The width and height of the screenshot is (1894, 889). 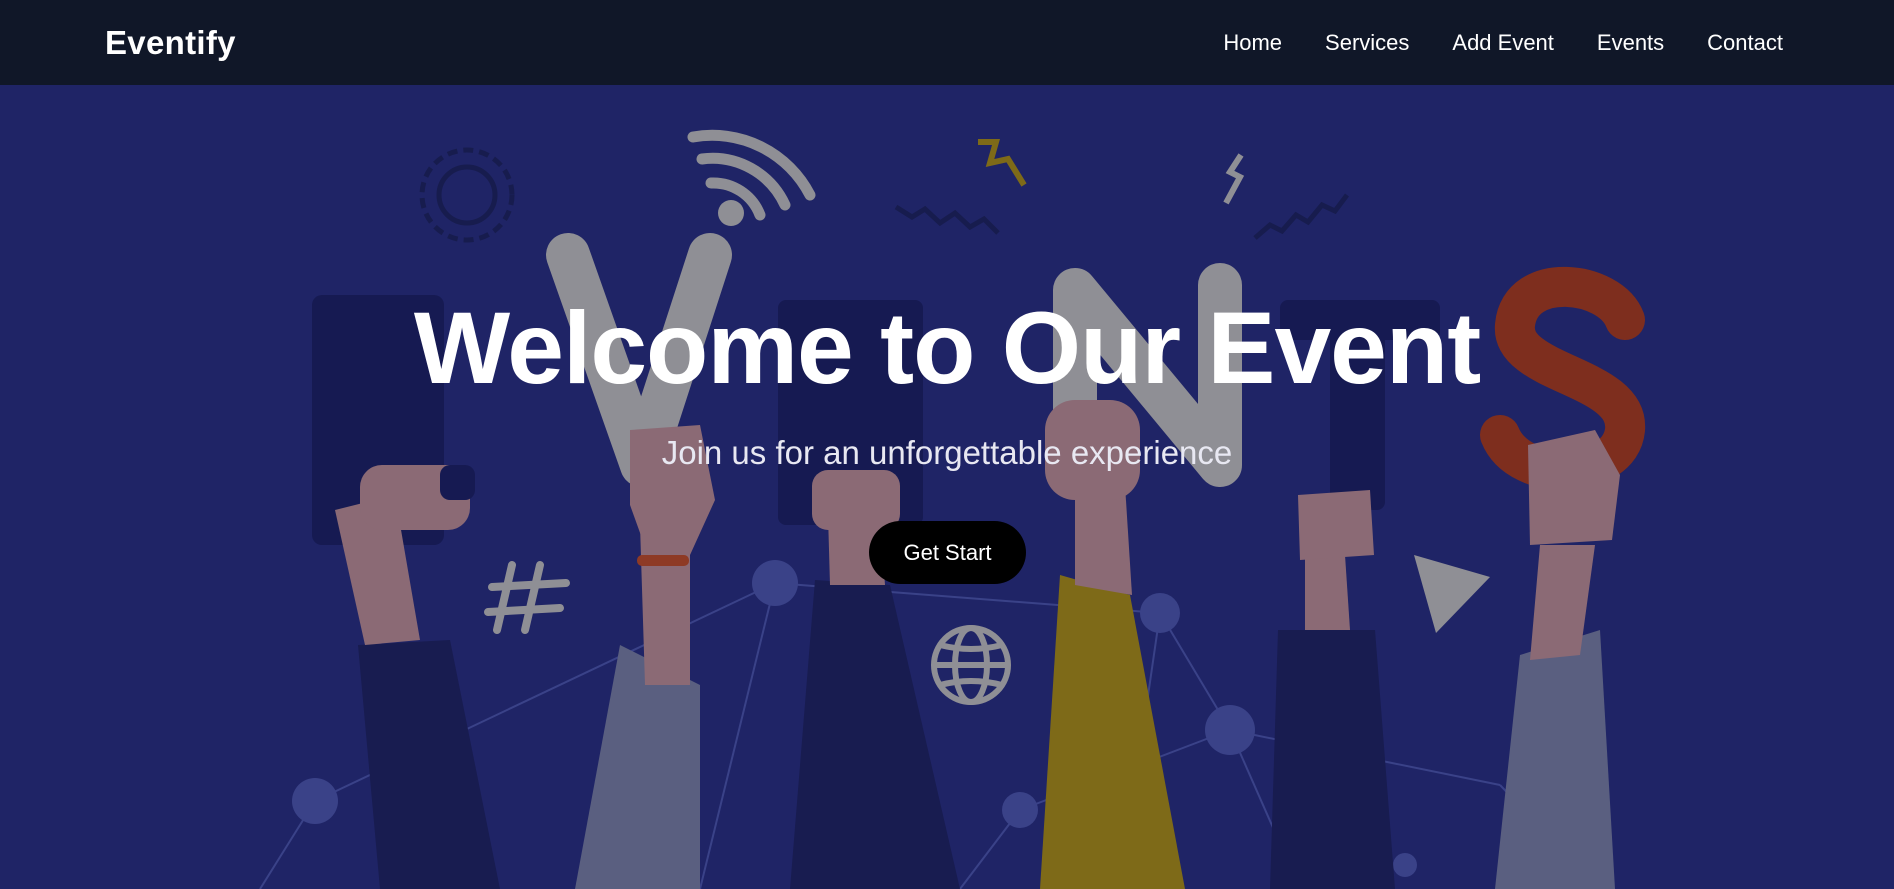 What do you see at coordinates (1745, 43) in the screenshot?
I see `nav-link-contact: Contact` at bounding box center [1745, 43].